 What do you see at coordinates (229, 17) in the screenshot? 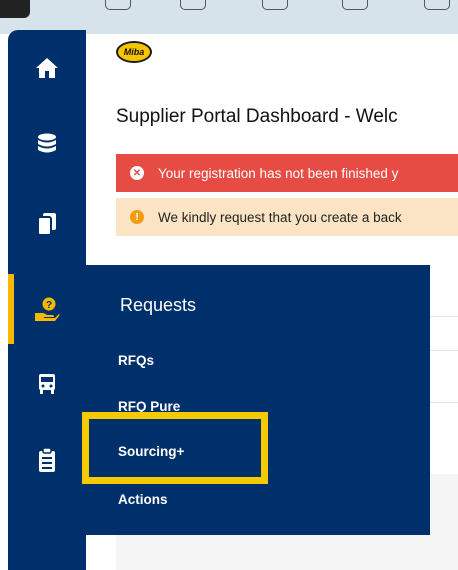
I see `browser-toolbar` at bounding box center [229, 17].